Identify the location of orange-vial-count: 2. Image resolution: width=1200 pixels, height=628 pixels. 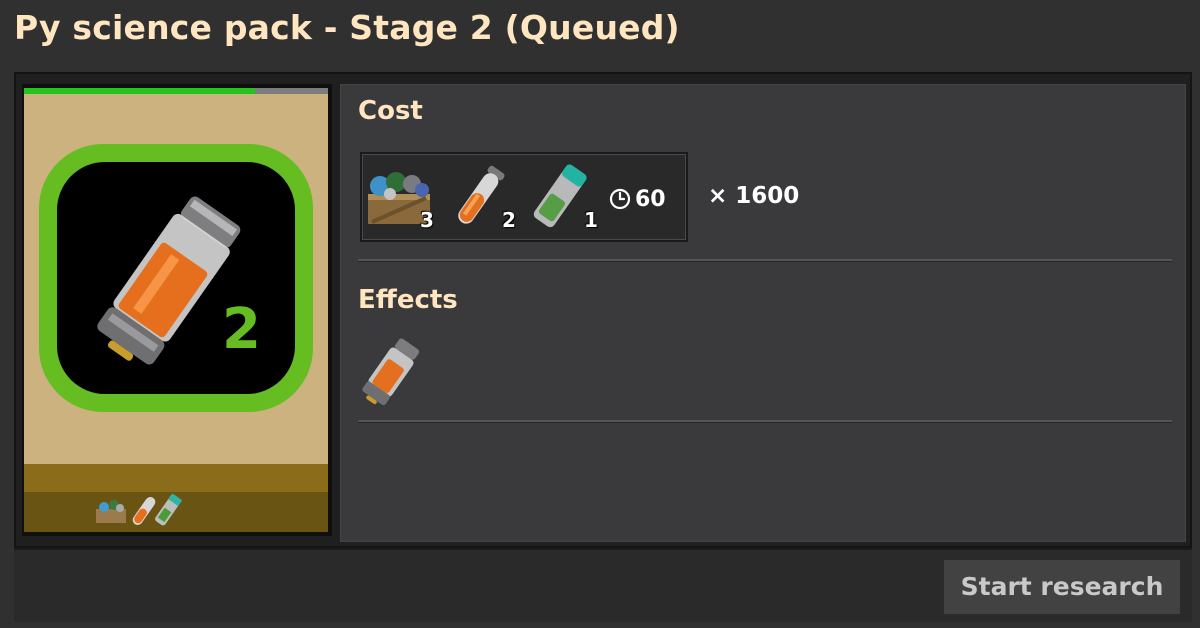
(509, 220).